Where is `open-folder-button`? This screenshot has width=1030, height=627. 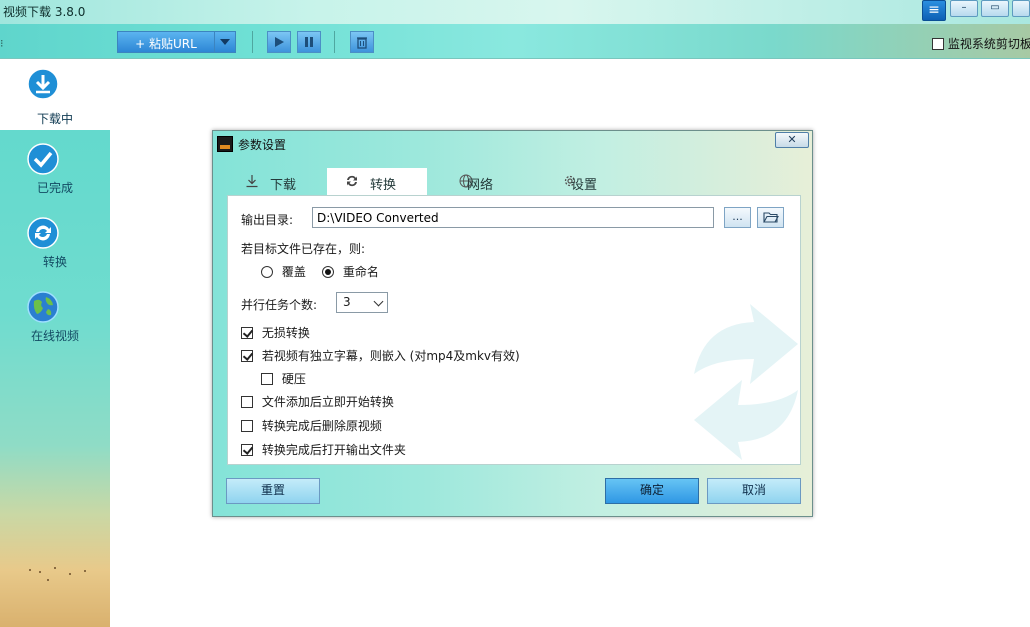
open-folder-button is located at coordinates (770, 217).